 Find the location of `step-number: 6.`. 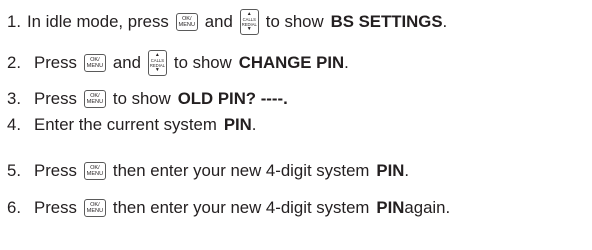

step-number: 6. is located at coordinates (14, 207).